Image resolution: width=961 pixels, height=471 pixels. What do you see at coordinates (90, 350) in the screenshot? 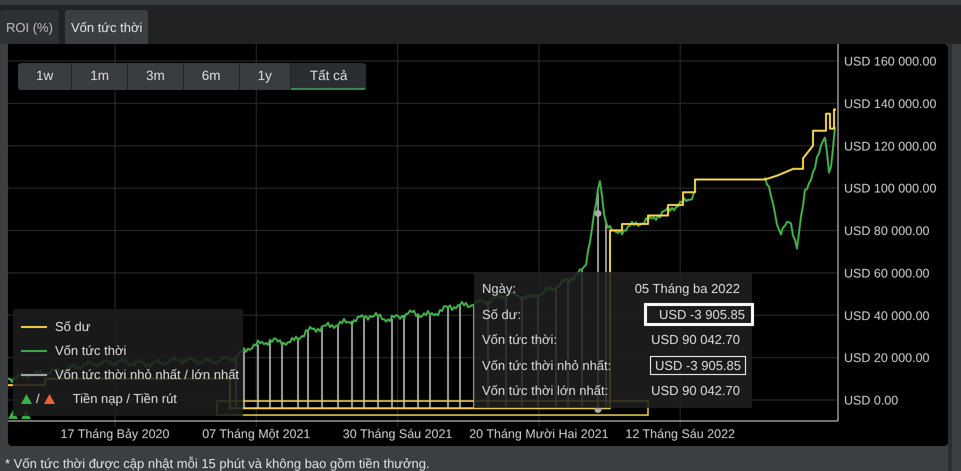
I see `legend-label: Vốn tức thời` at bounding box center [90, 350].